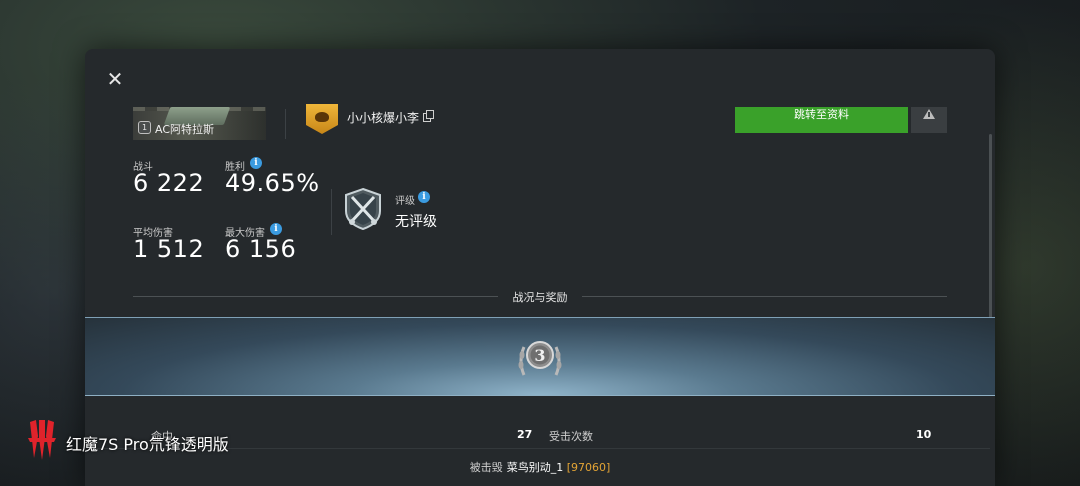 The width and height of the screenshot is (1080, 486). Describe the element at coordinates (322, 119) in the screenshot. I see `clan-emblem-icon` at that location.